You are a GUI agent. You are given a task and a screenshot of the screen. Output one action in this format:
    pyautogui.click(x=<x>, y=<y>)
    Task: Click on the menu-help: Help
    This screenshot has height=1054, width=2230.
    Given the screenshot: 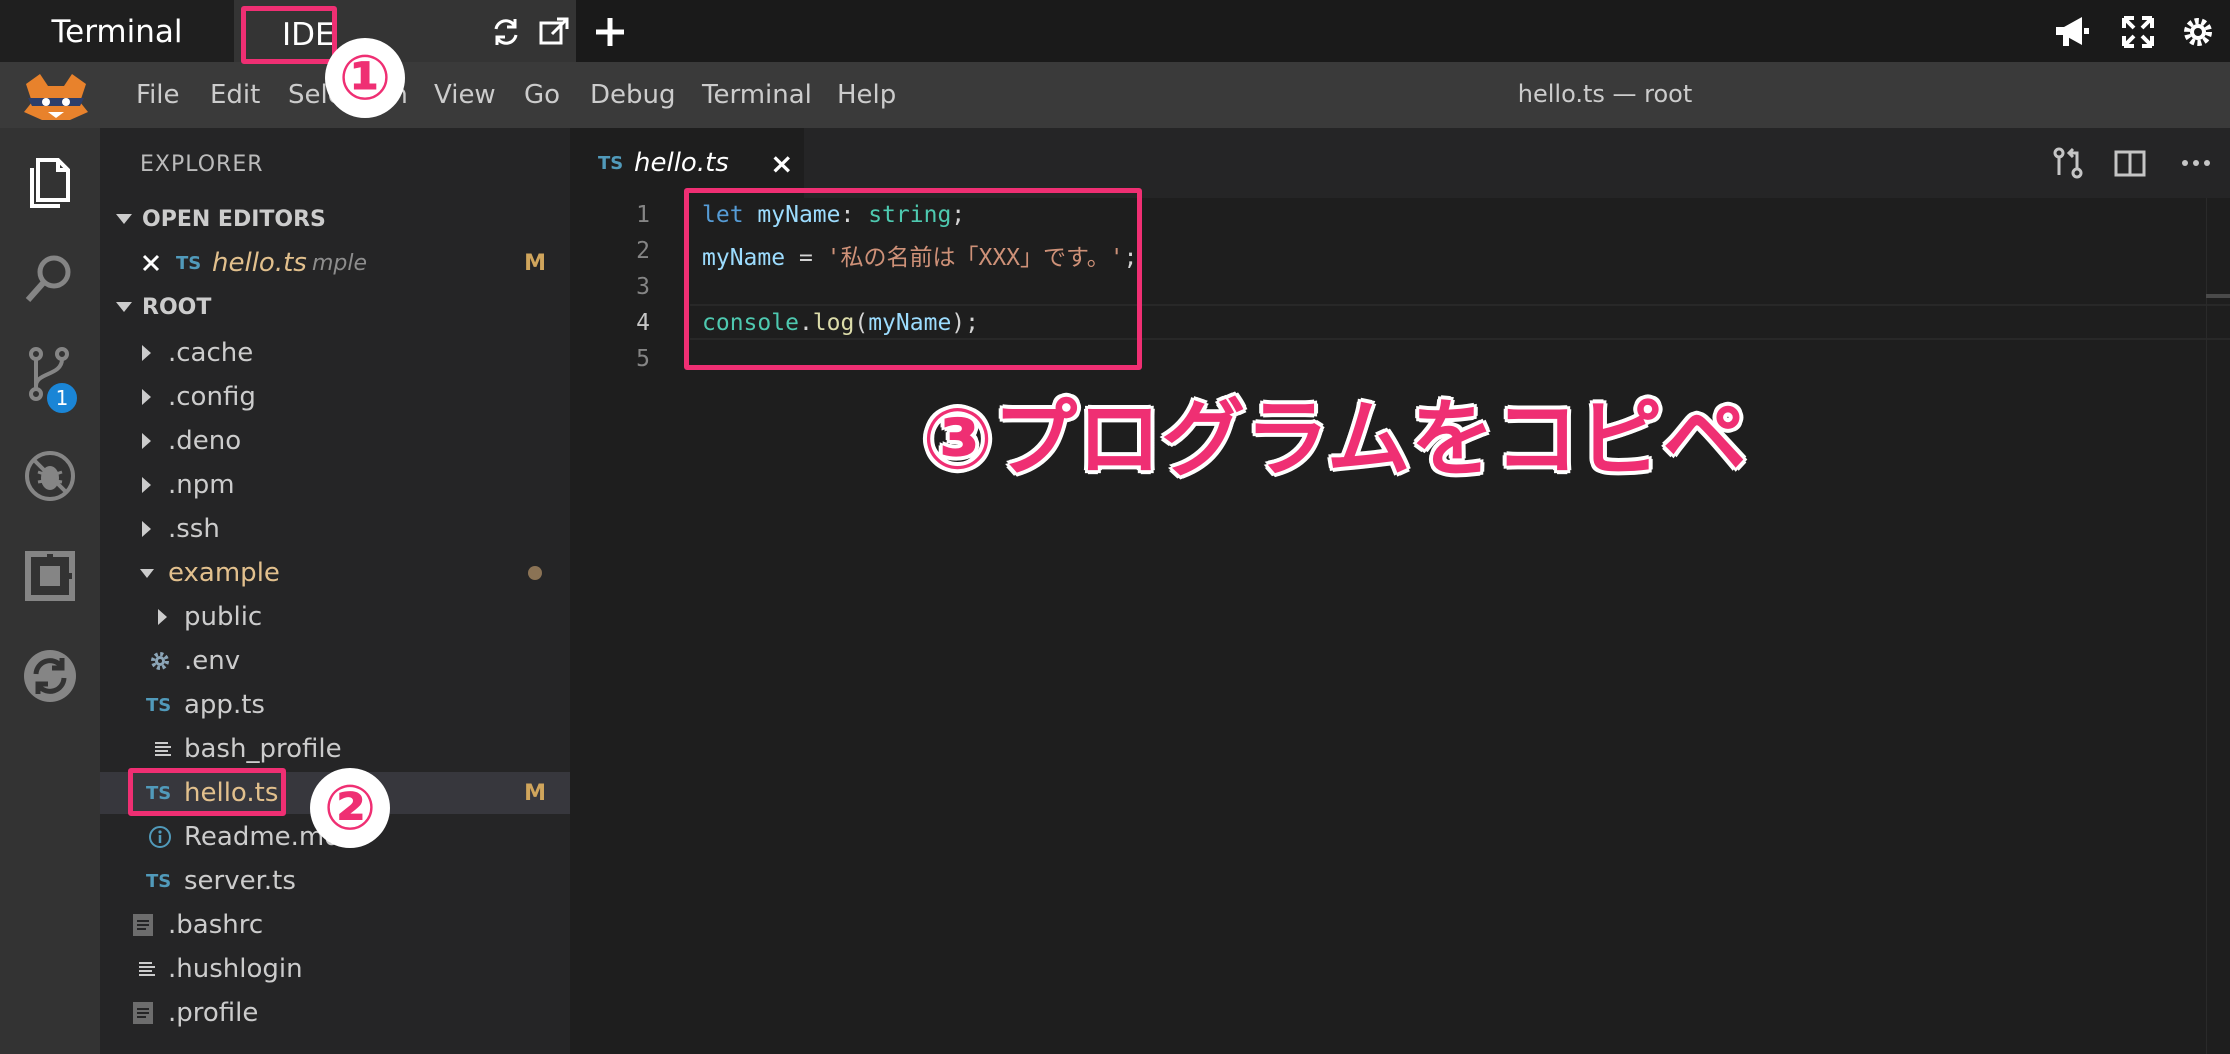 What is the action you would take?
    pyautogui.click(x=866, y=95)
    